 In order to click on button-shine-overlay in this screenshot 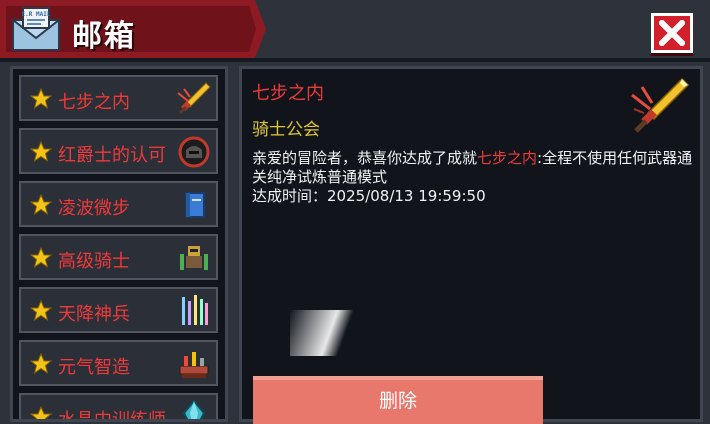, I will do `click(335, 333)`.